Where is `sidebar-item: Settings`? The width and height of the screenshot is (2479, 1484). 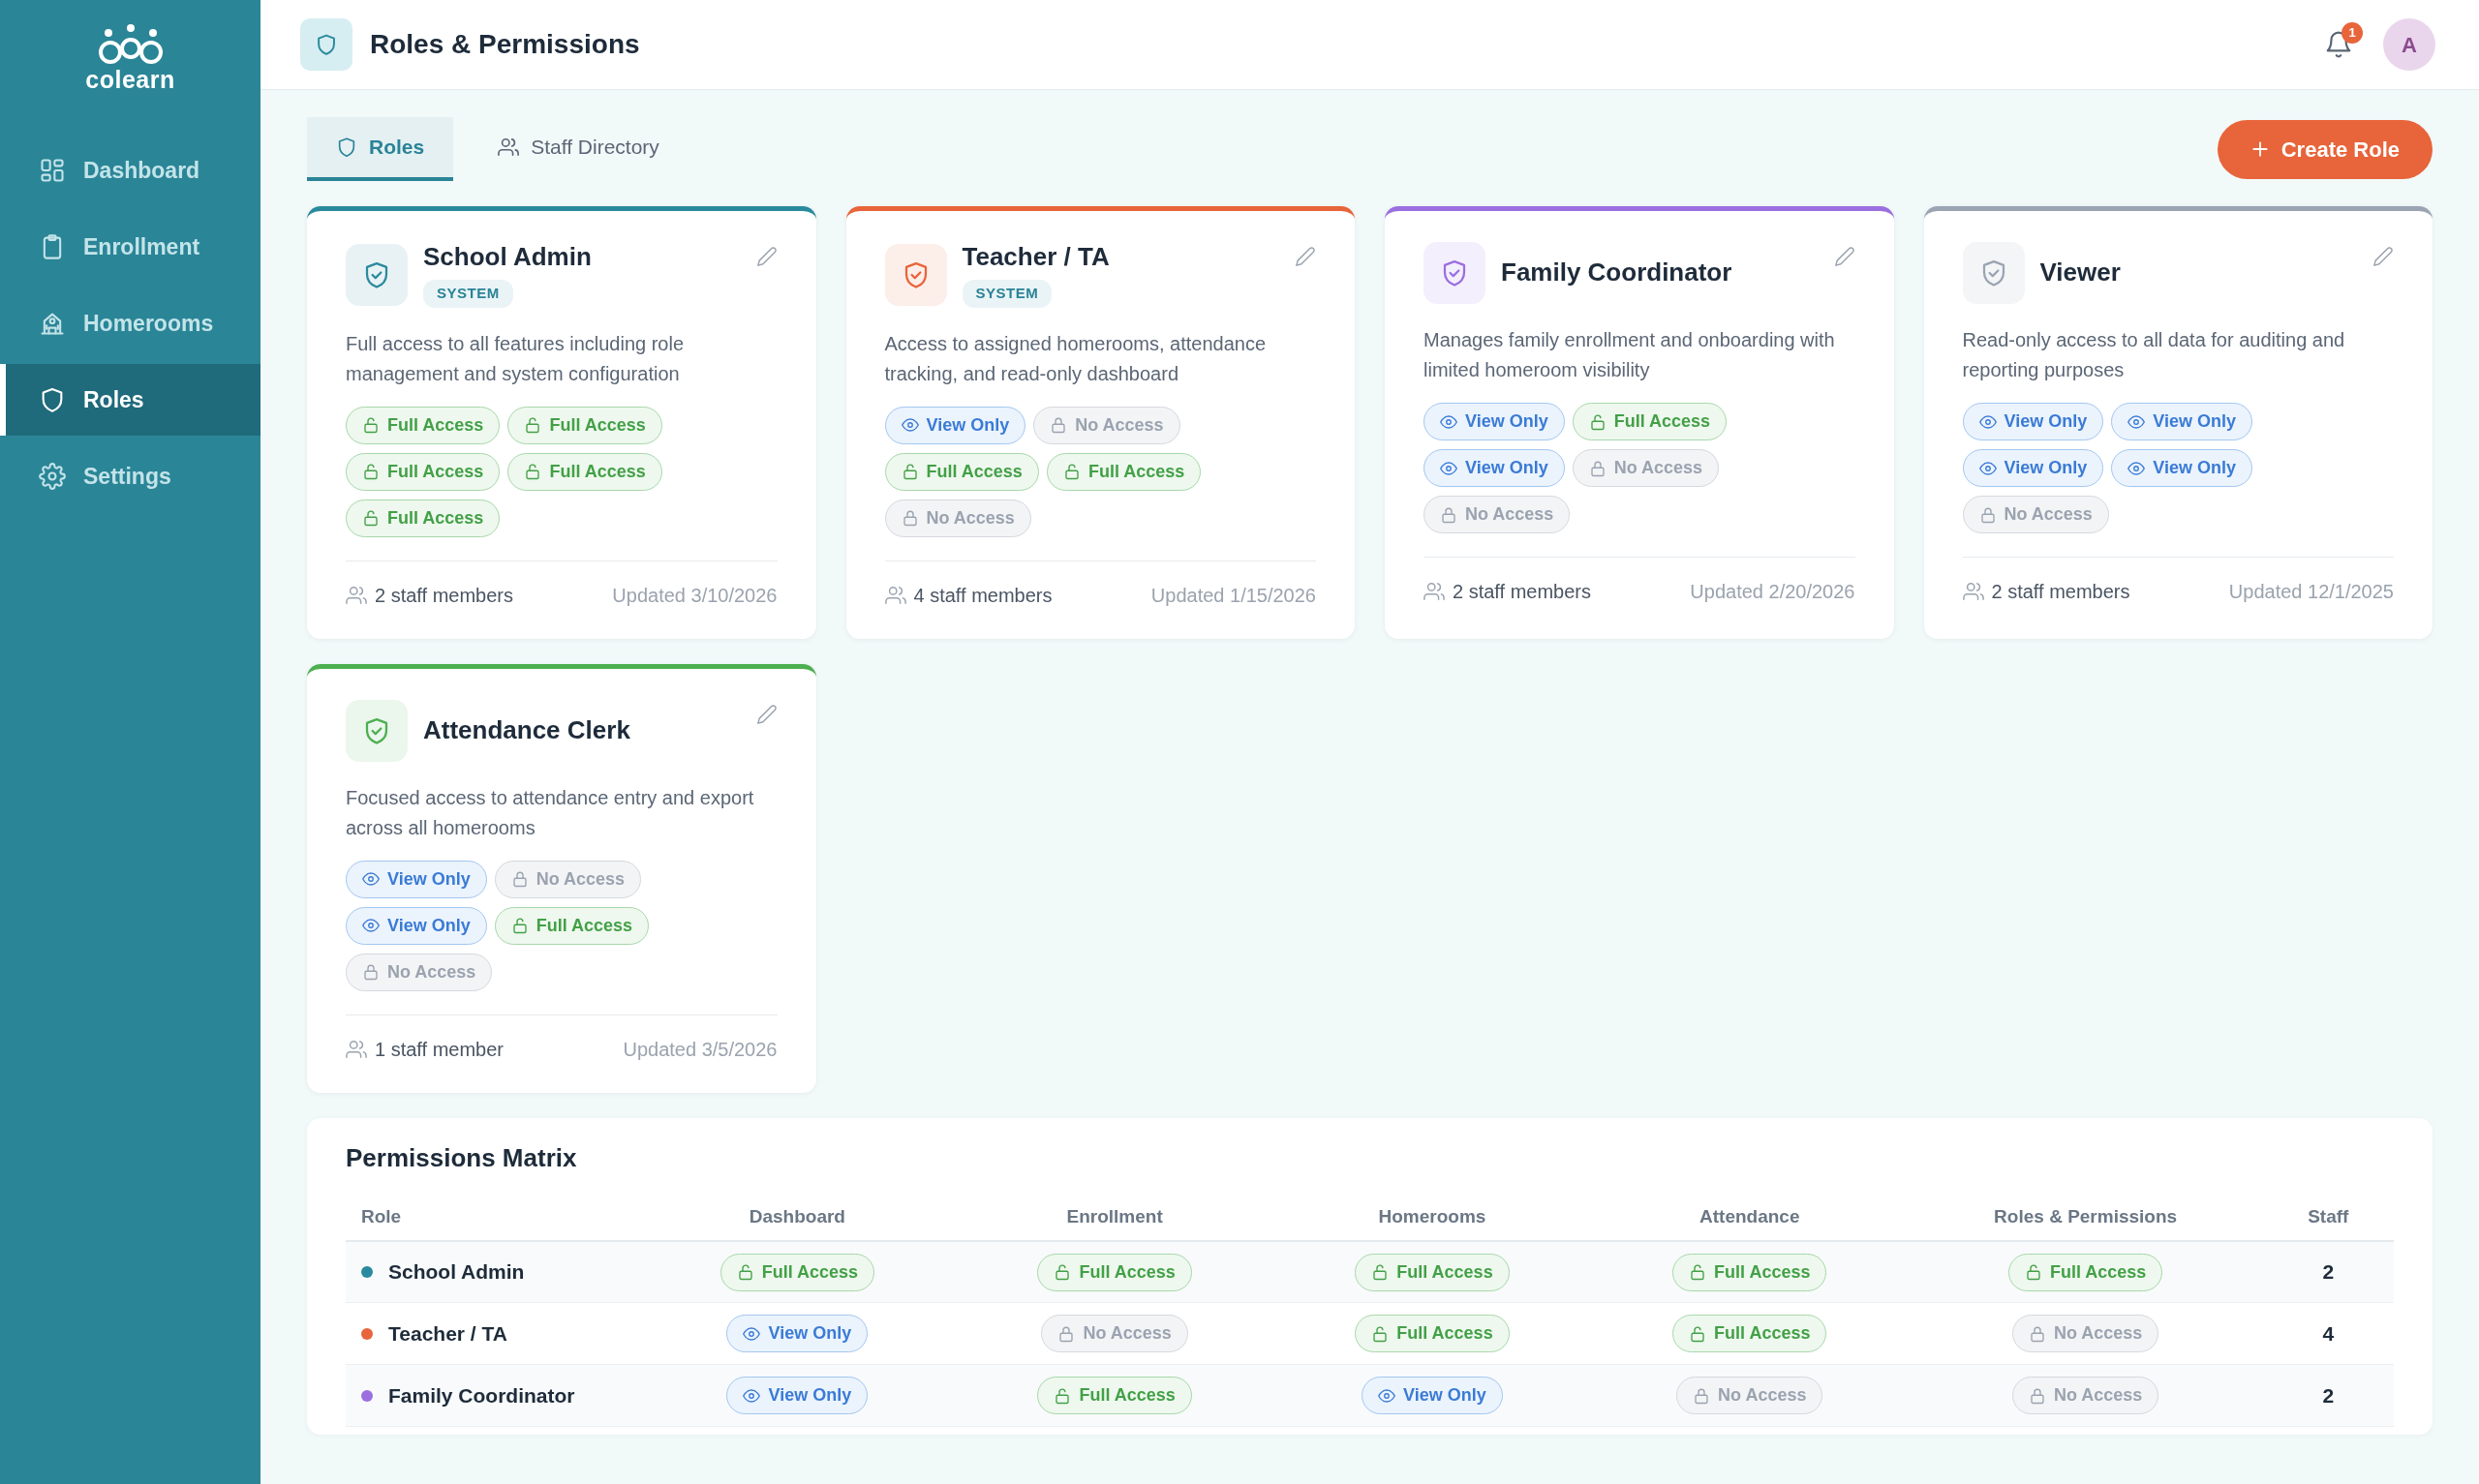 sidebar-item: Settings is located at coordinates (130, 476).